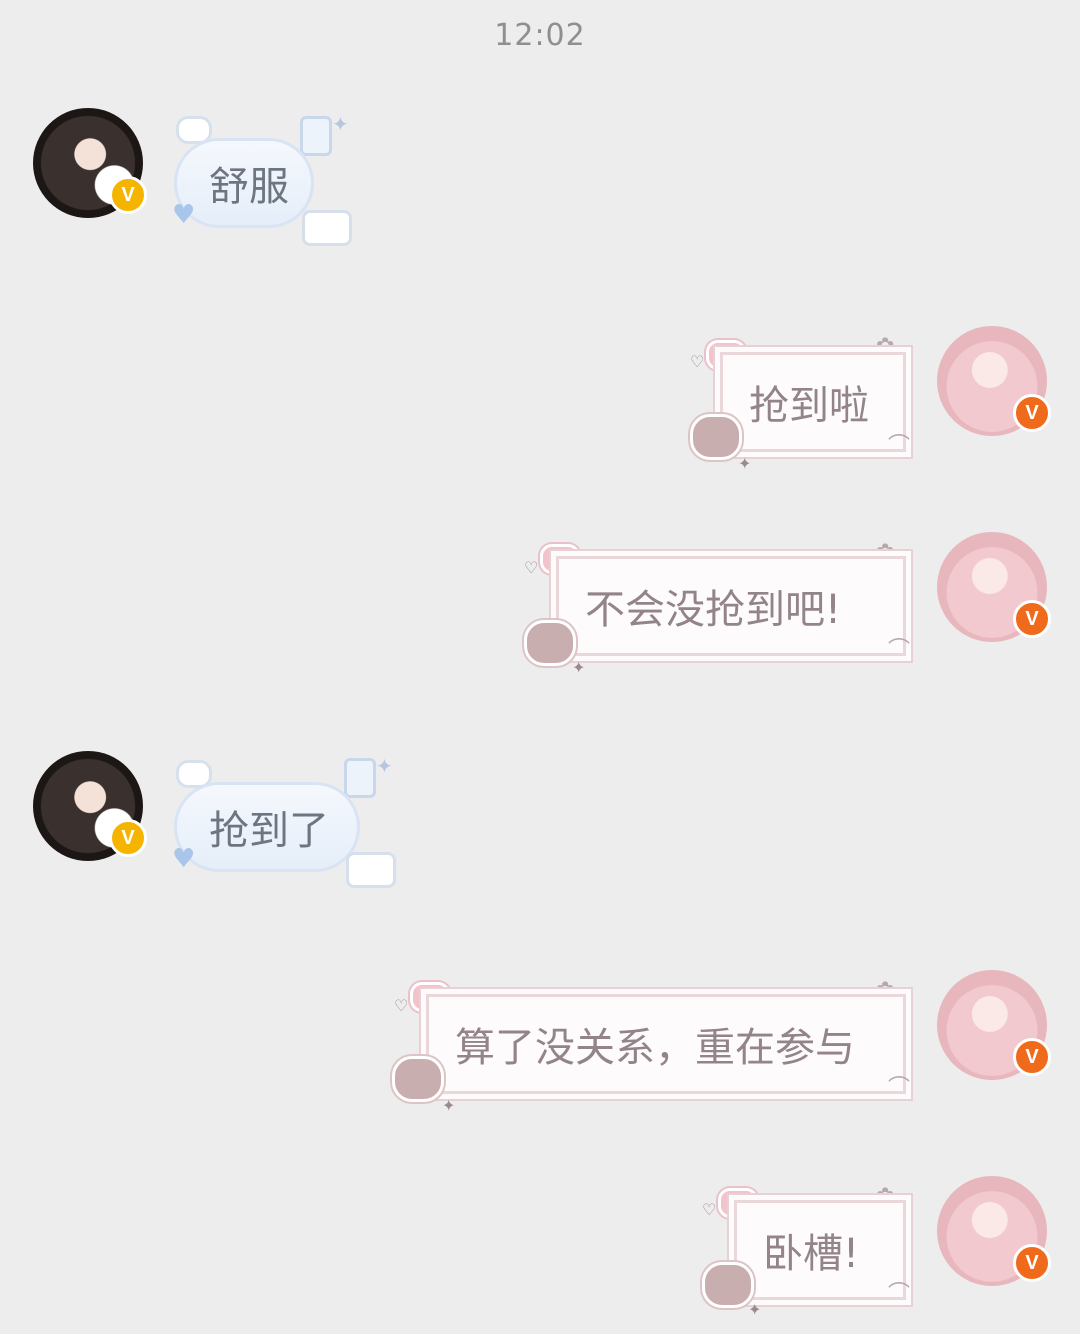 This screenshot has height=1334, width=1080. Describe the element at coordinates (267, 827) in the screenshot. I see `message-bubble: 抢到了` at that location.